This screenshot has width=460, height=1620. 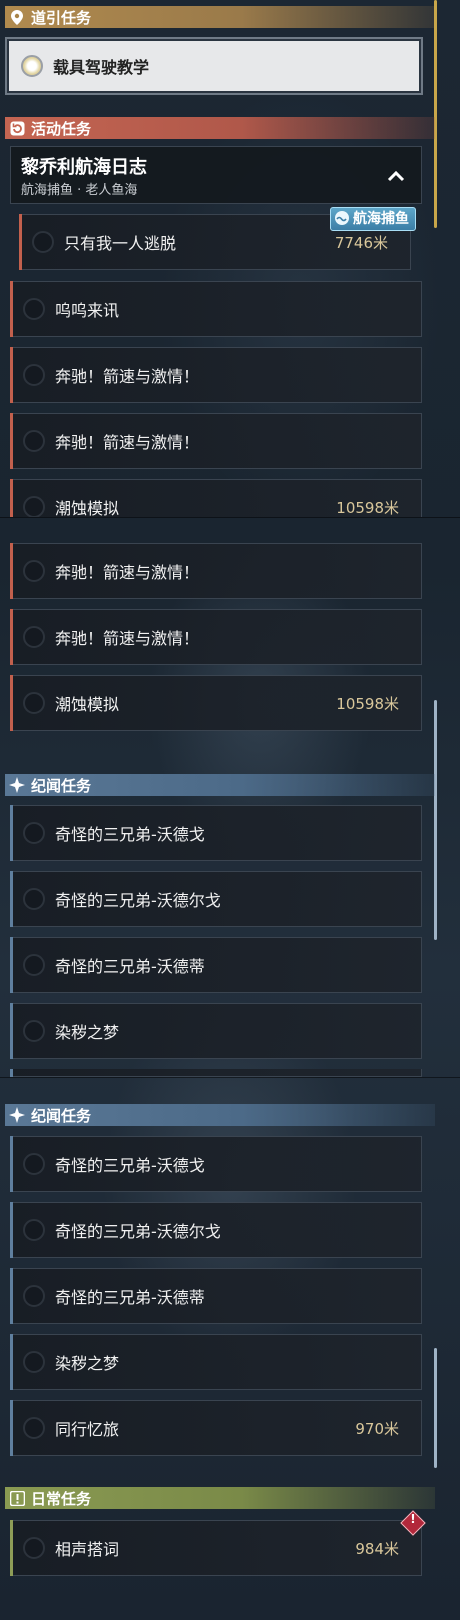 I want to click on quest-row: 呜呜来讯, so click(x=216, y=309).